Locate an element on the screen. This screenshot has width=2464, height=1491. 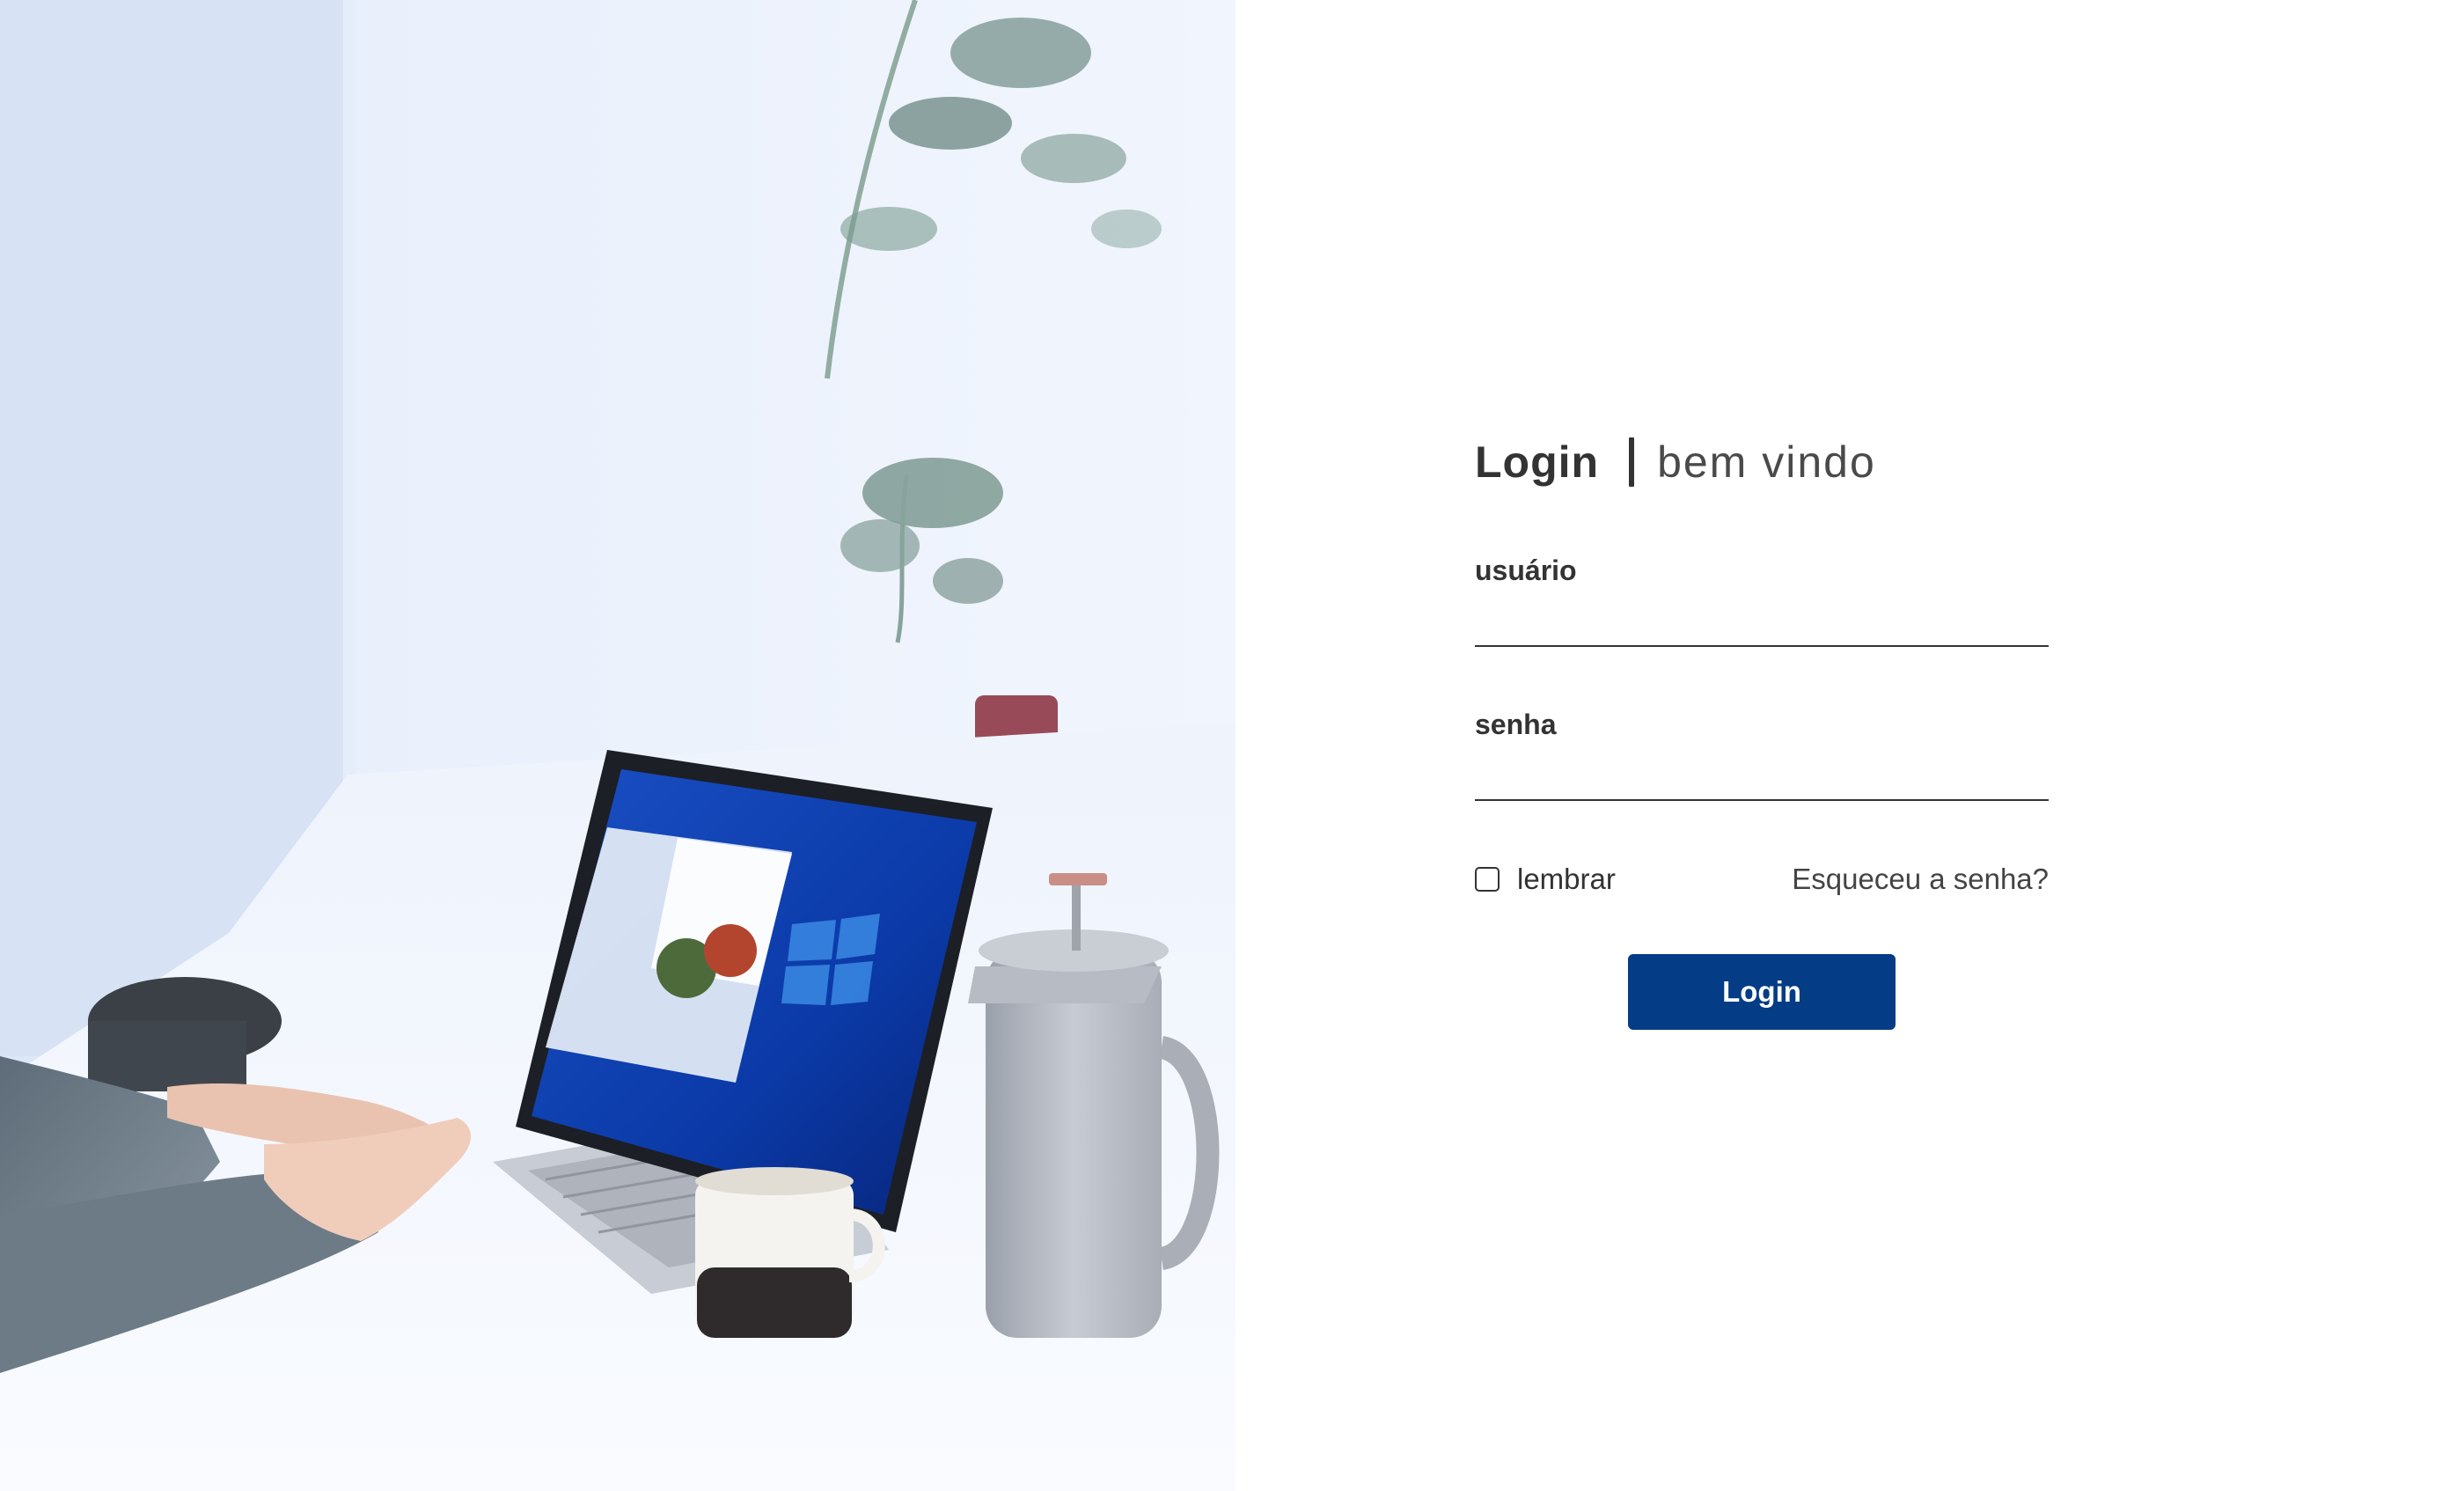
username-input is located at coordinates (1762, 621).